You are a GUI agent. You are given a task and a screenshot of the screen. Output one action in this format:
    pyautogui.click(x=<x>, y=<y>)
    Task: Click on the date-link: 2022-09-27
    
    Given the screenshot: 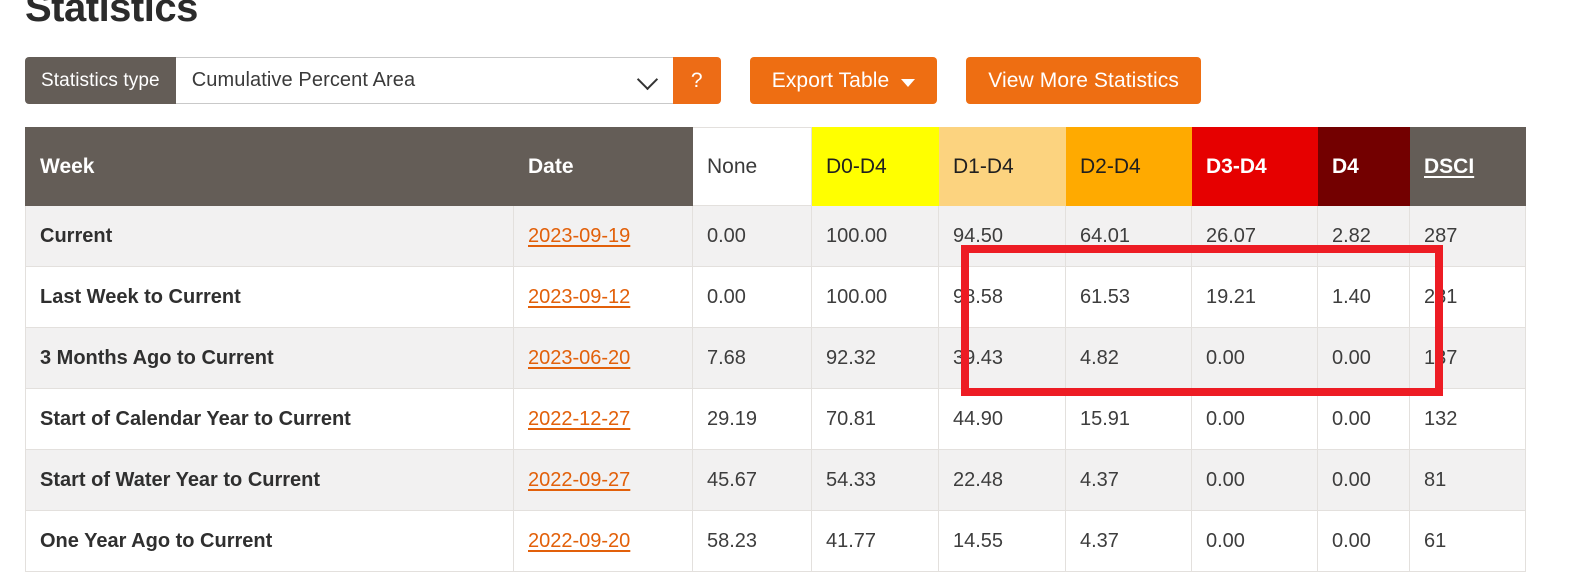 What is the action you would take?
    pyautogui.click(x=579, y=480)
    